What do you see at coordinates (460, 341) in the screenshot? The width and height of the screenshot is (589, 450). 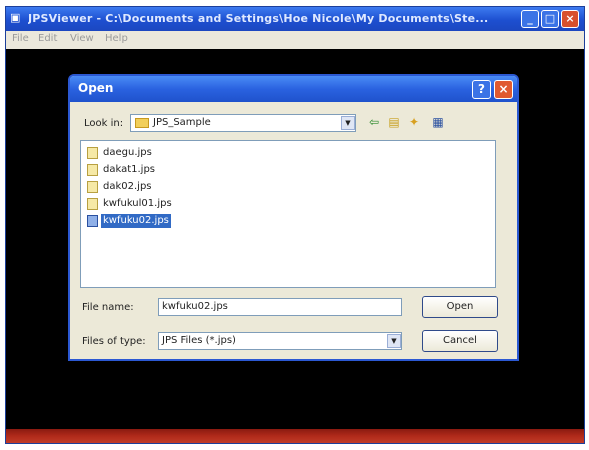 I see `cancel-button: Cancel` at bounding box center [460, 341].